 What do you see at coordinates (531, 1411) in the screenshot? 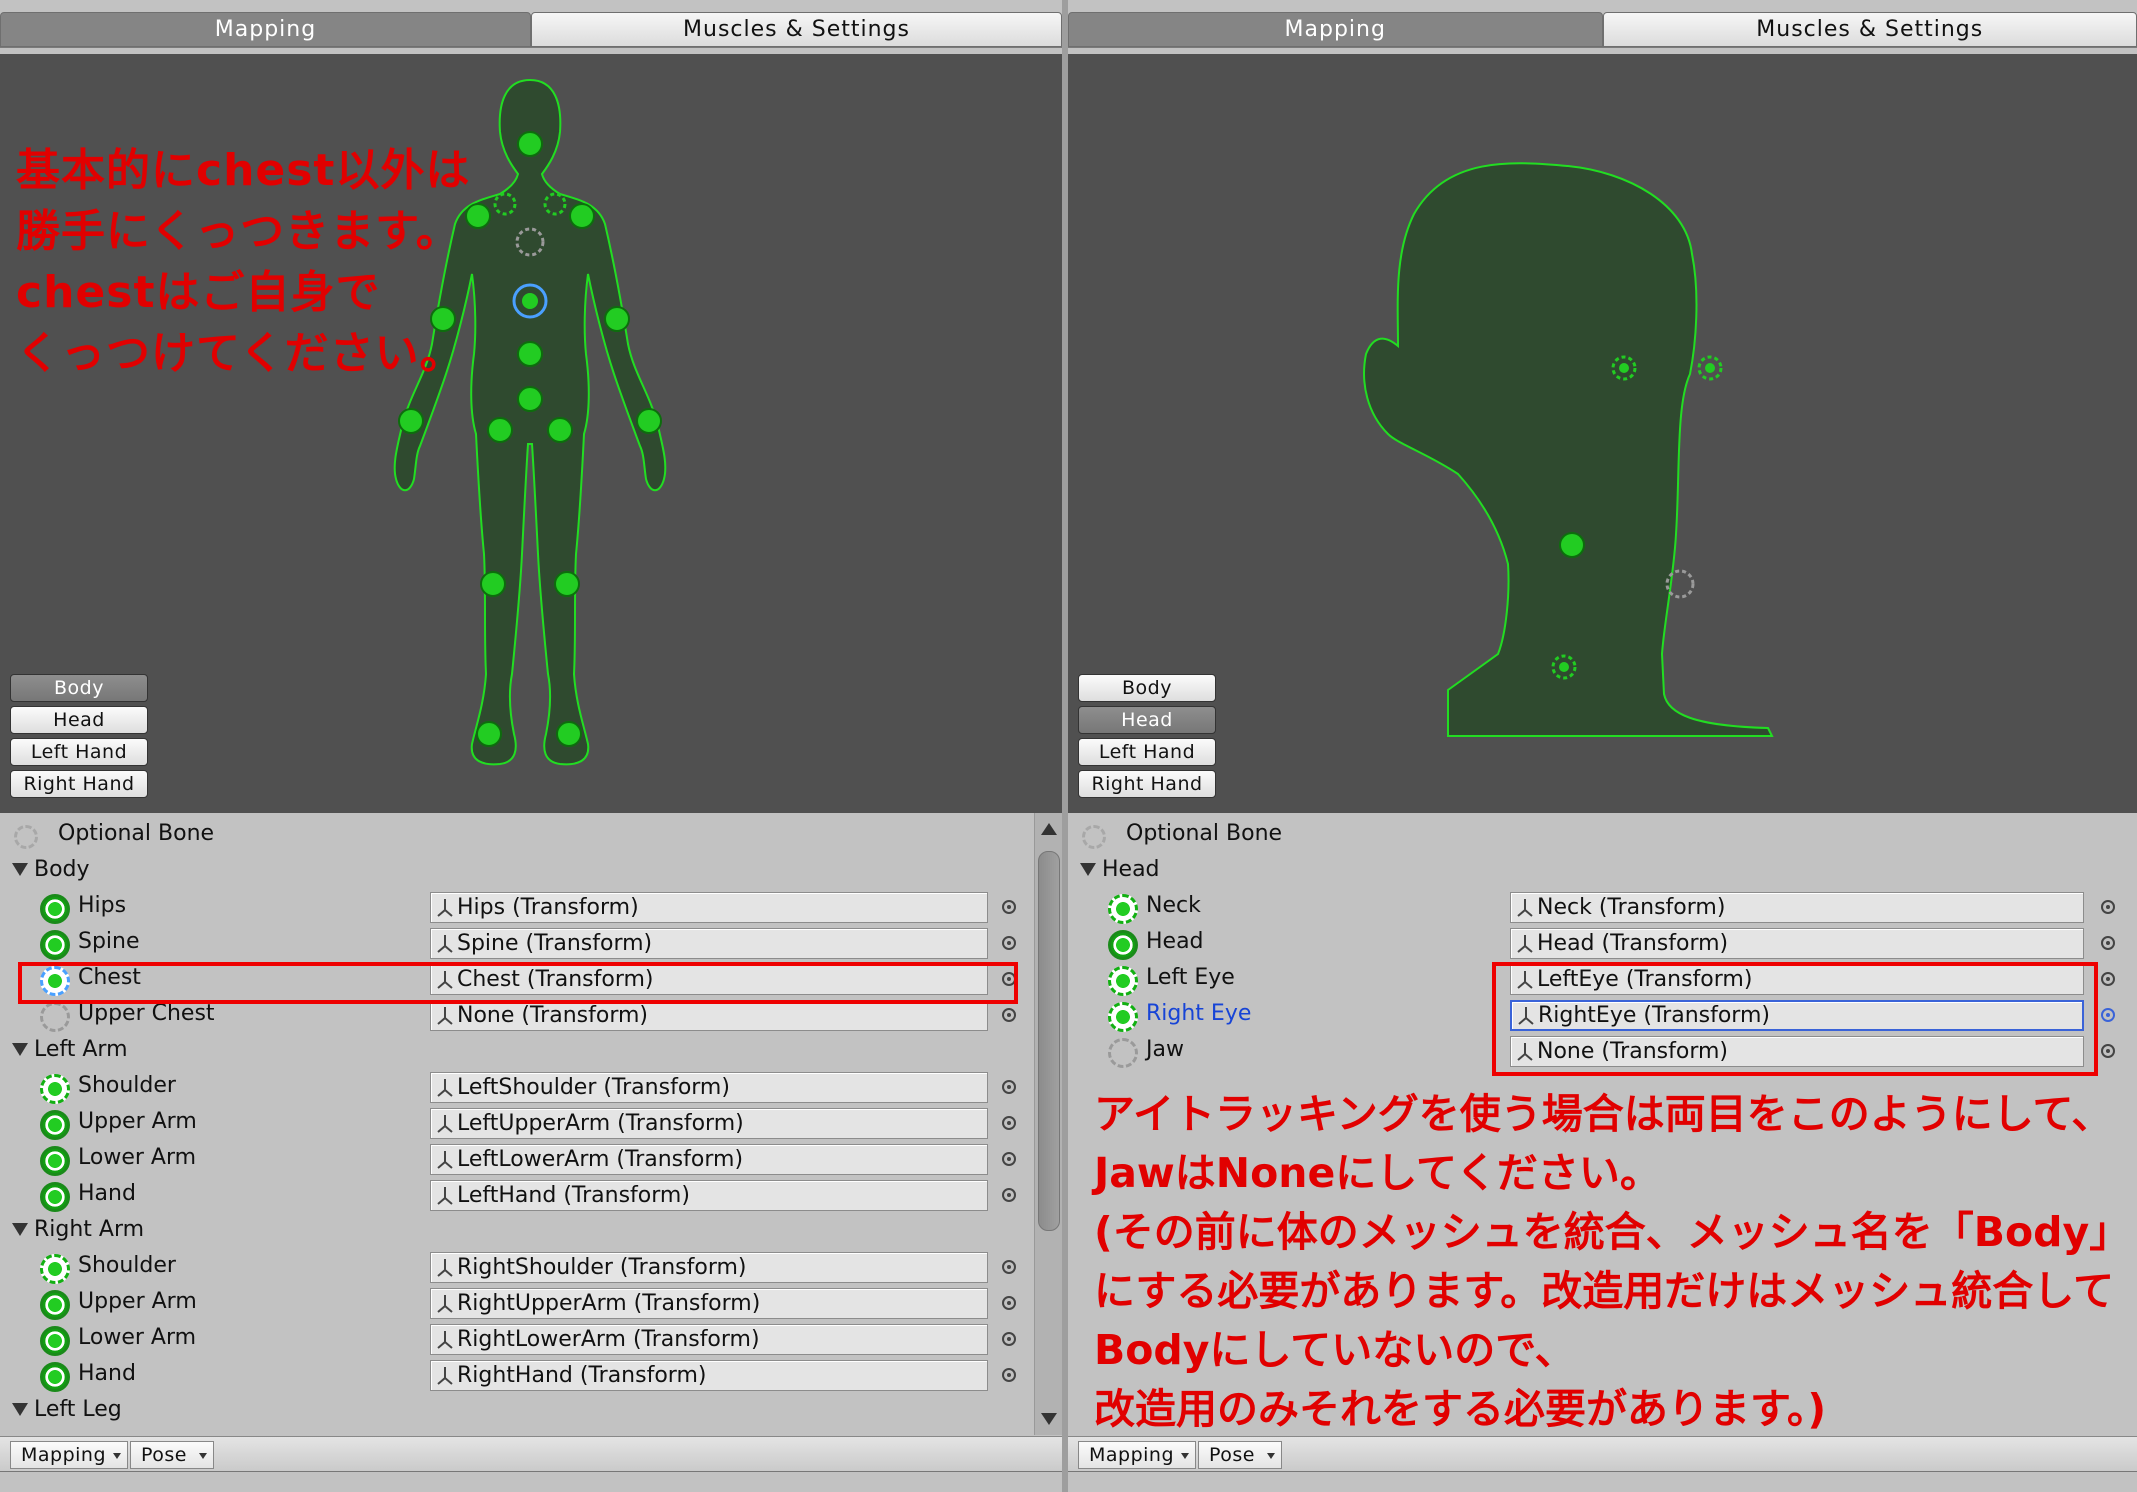
I see `group-left-leg: Left Leg` at bounding box center [531, 1411].